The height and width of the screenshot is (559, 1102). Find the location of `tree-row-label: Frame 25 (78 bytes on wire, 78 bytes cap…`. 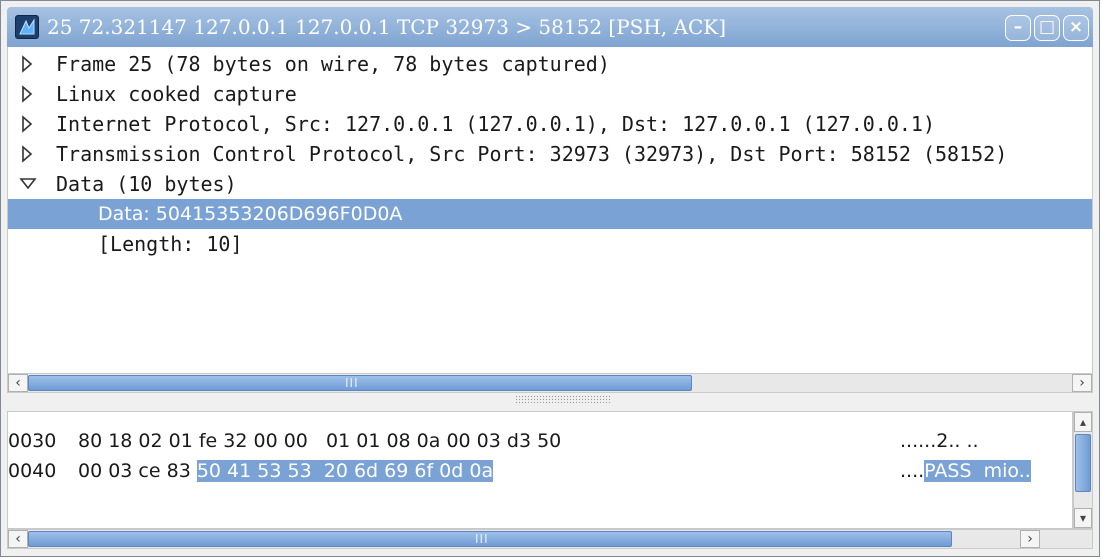

tree-row-label: Frame 25 (78 bytes on wire, 78 bytes cap… is located at coordinates (333, 64).